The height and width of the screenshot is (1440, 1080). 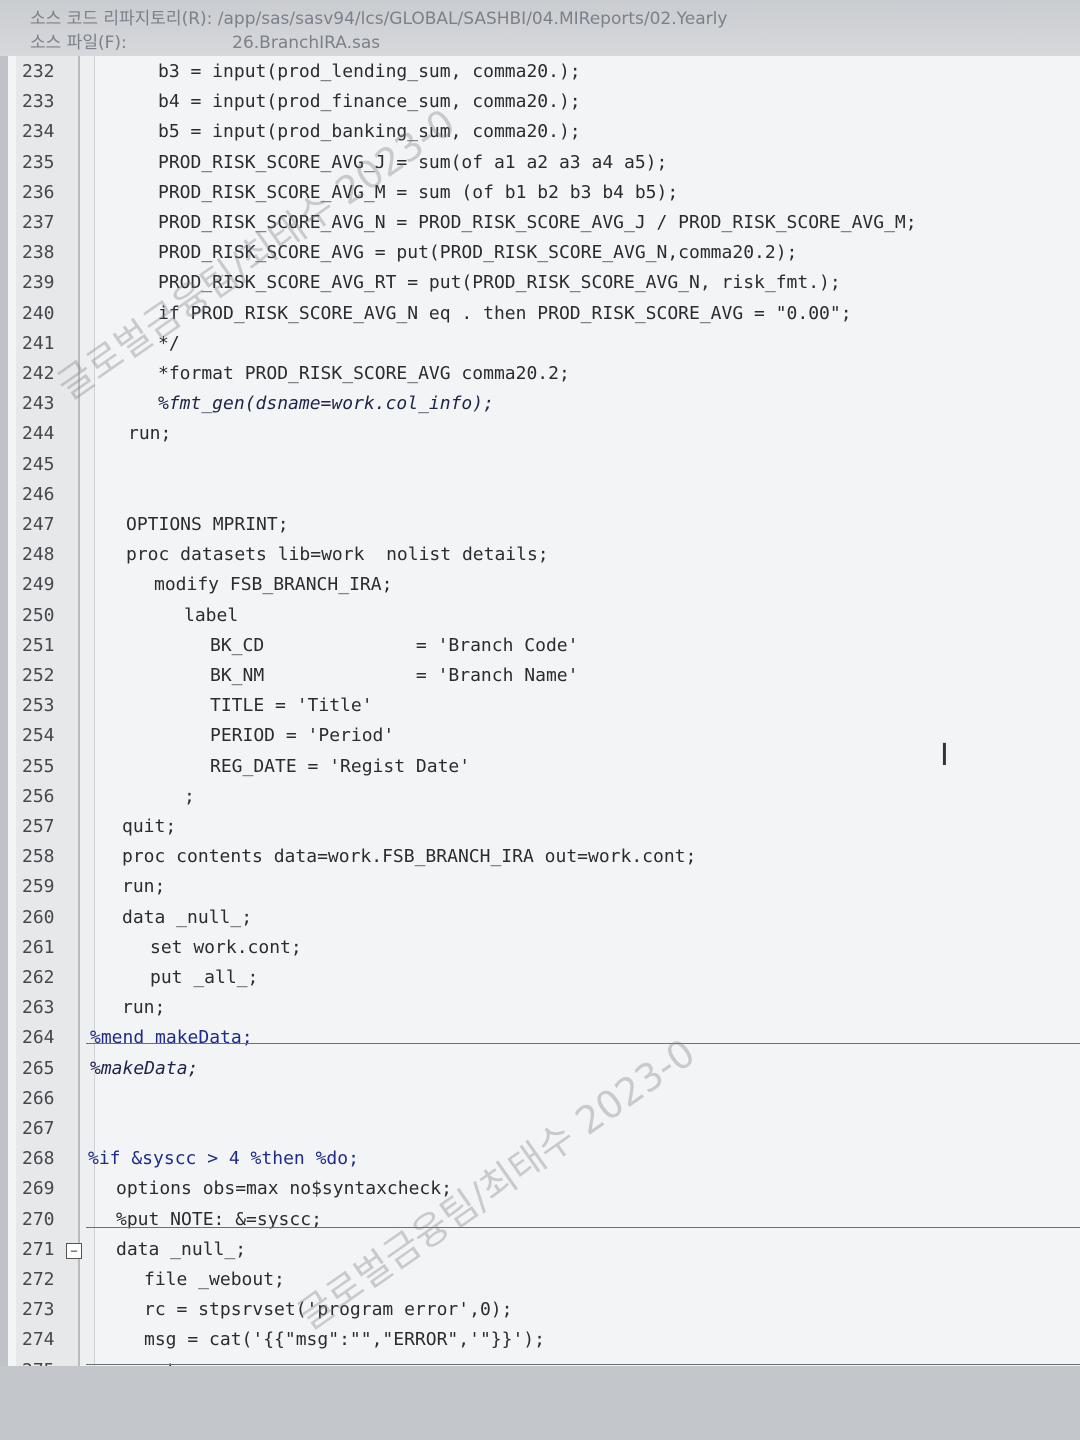 What do you see at coordinates (544, 948) in the screenshot?
I see `code-line: 261 set work.cont;` at bounding box center [544, 948].